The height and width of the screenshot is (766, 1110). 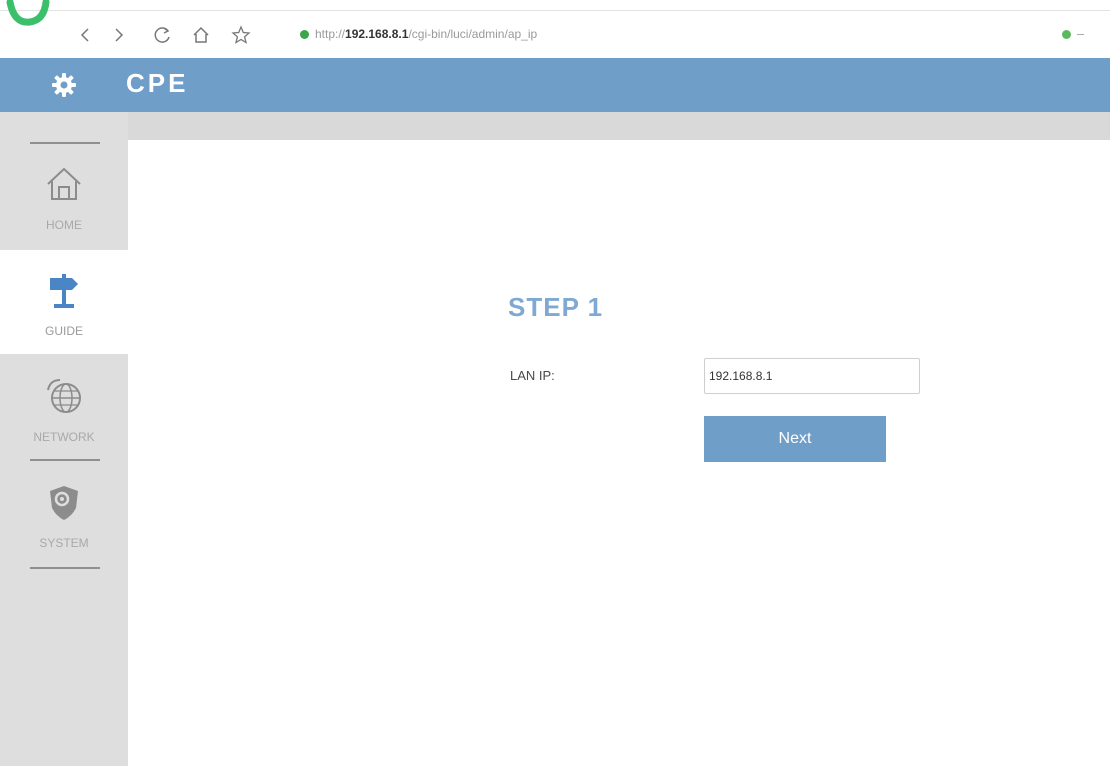 I want to click on extension-menu-button, so click(x=1084, y=34).